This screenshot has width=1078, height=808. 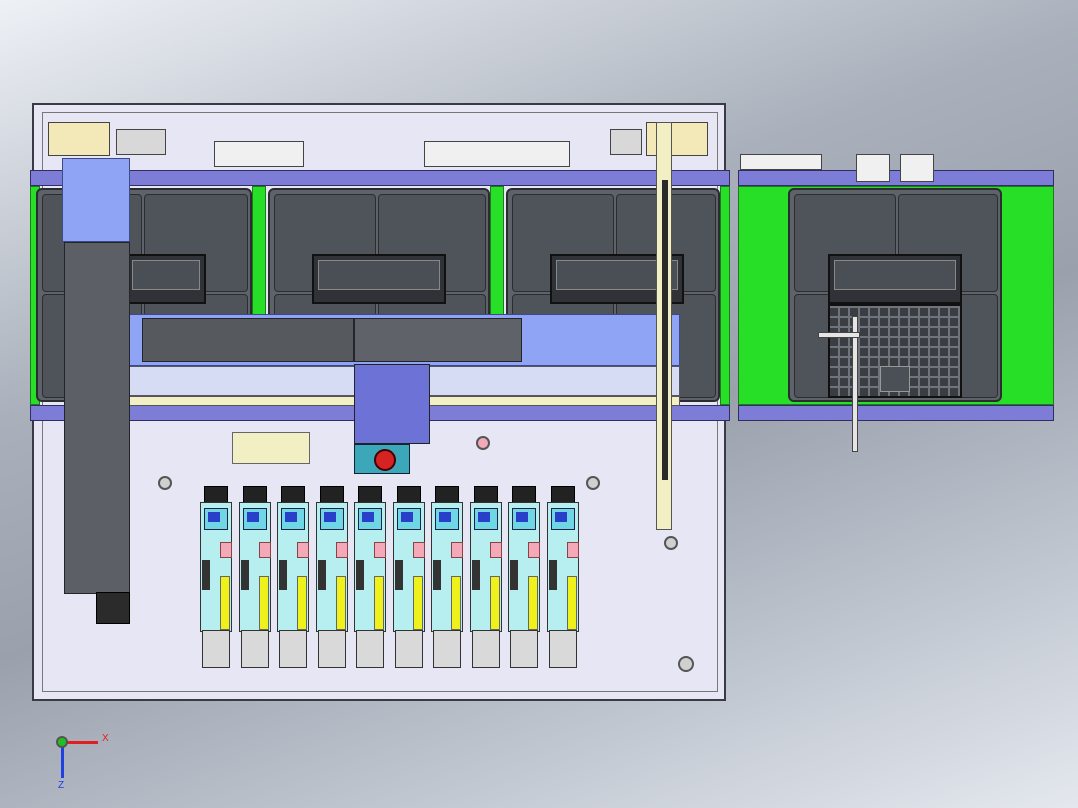 What do you see at coordinates (259, 154) in the screenshot?
I see `top-fixture-left` at bounding box center [259, 154].